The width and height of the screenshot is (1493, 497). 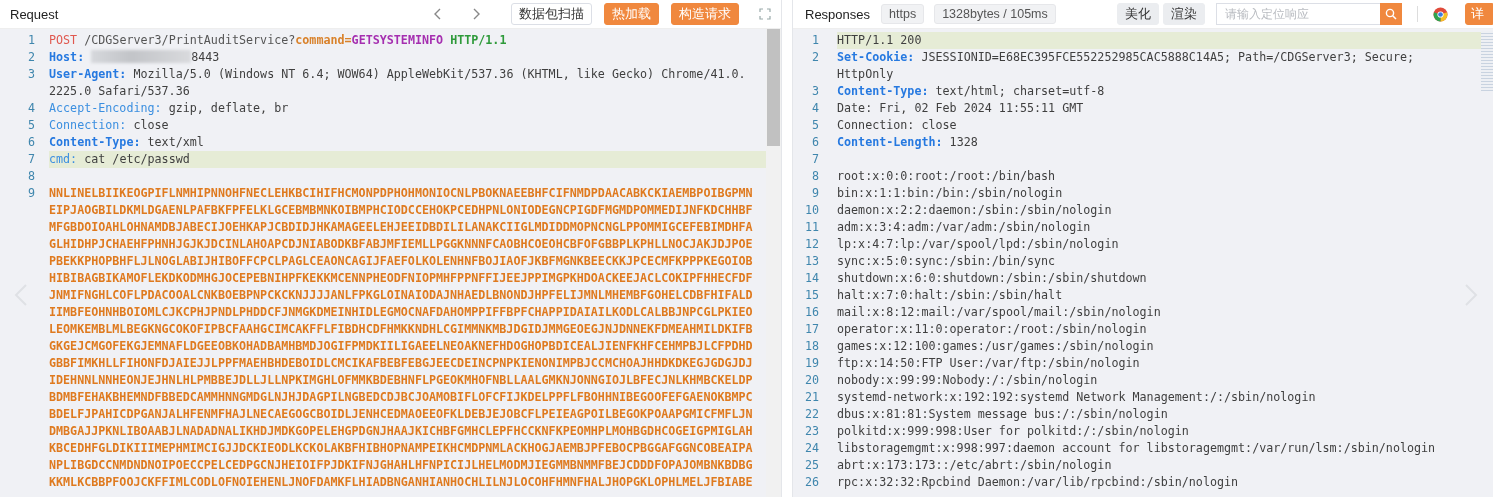 I want to click on code-text: Mozilla/5.0 (Windows NT 6.4; WOW64) AppleWebKit/537.36 (KHTML, like Gecko) Chrome/41.0., so click(x=439, y=74).